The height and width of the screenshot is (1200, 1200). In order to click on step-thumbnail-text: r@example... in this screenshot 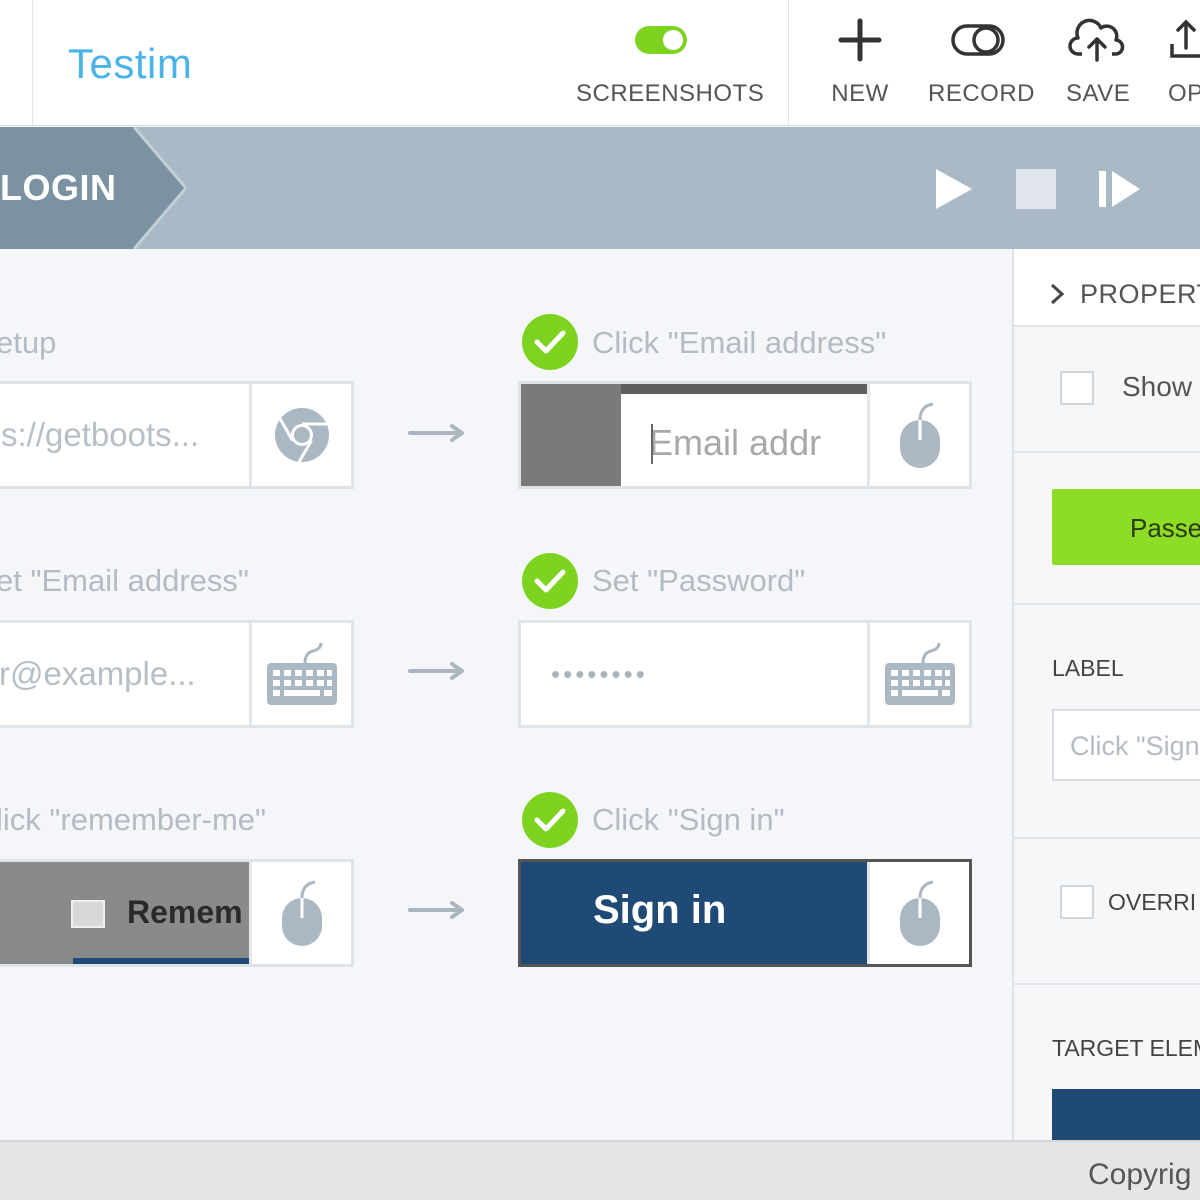, I will do `click(98, 673)`.